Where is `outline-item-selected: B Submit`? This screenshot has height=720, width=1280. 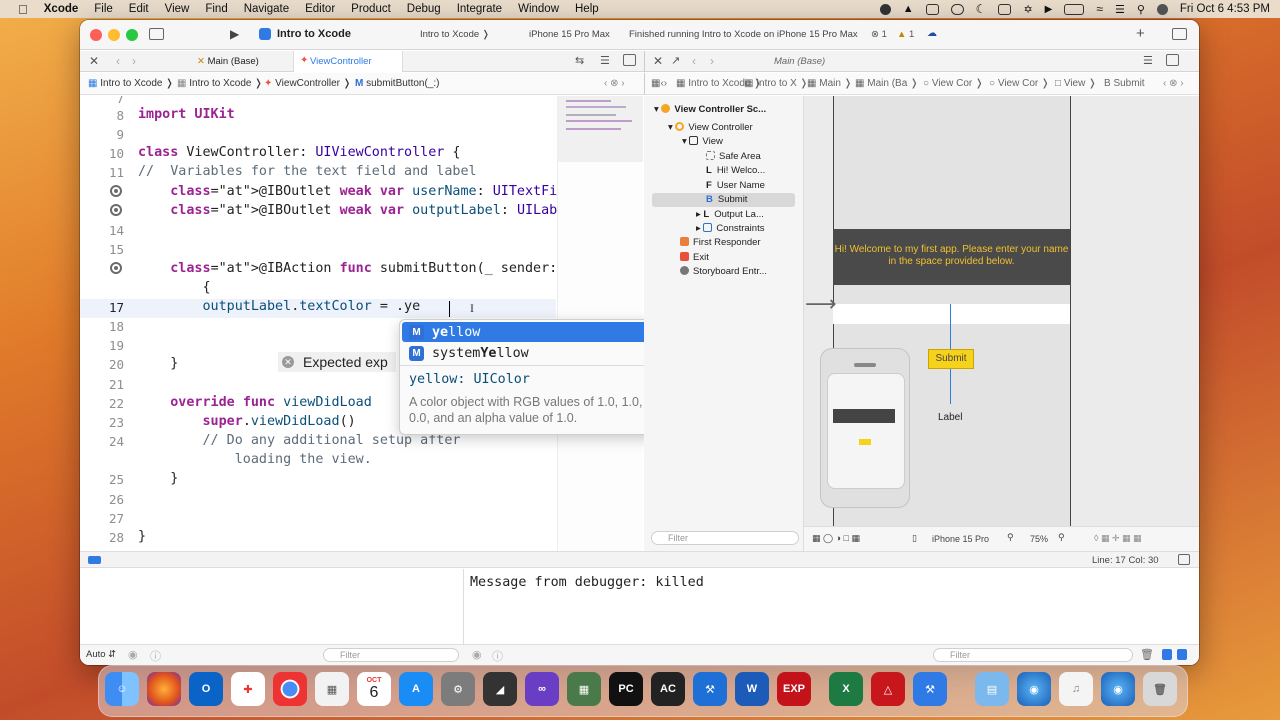 outline-item-selected: B Submit is located at coordinates (726, 199).